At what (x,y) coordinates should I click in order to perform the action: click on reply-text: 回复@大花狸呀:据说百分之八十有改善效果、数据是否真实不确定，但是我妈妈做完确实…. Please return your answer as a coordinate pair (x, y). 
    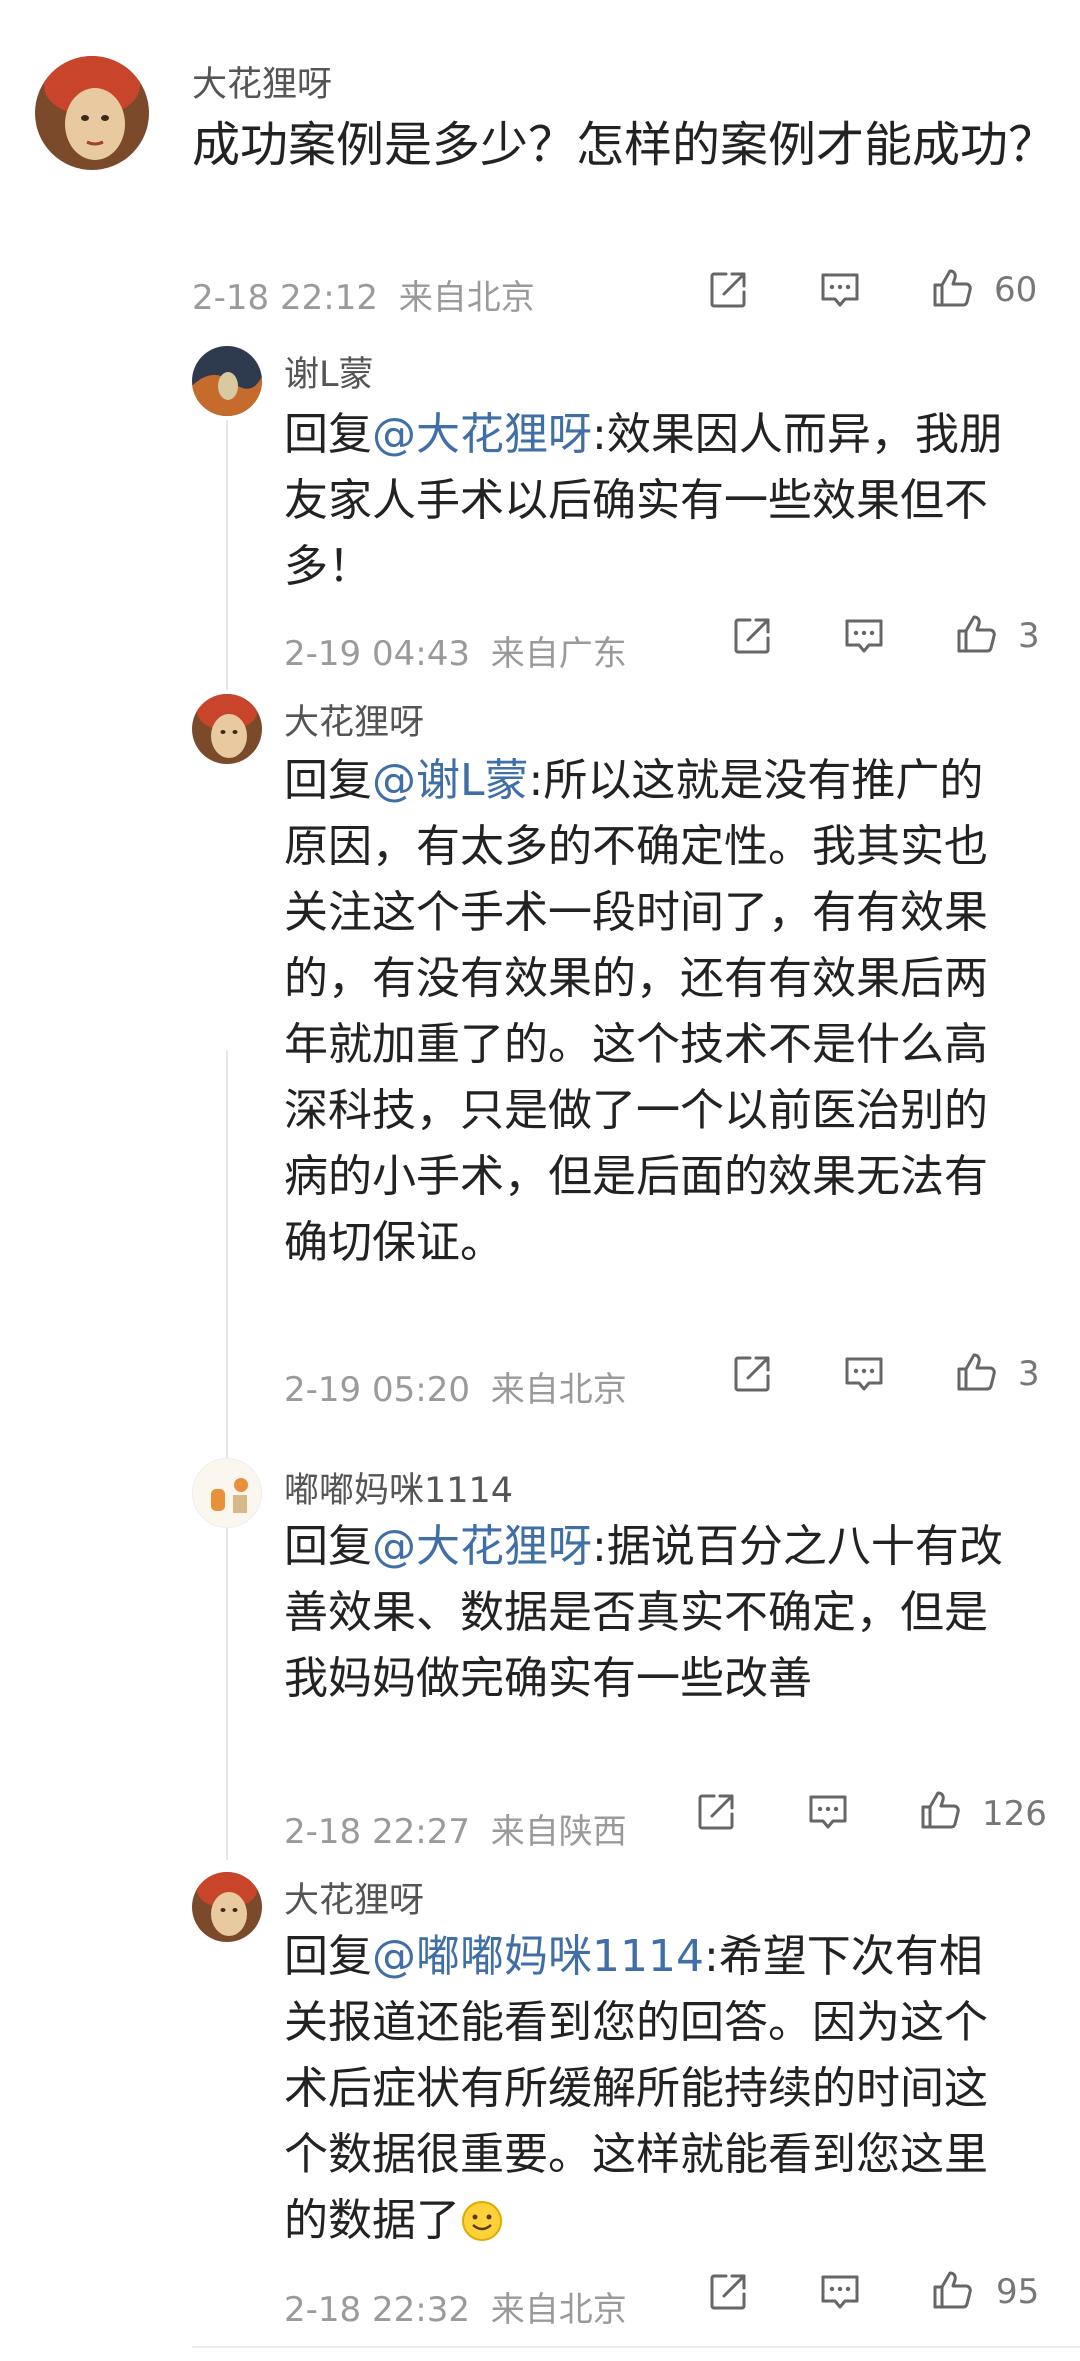
    Looking at the image, I should click on (654, 1613).